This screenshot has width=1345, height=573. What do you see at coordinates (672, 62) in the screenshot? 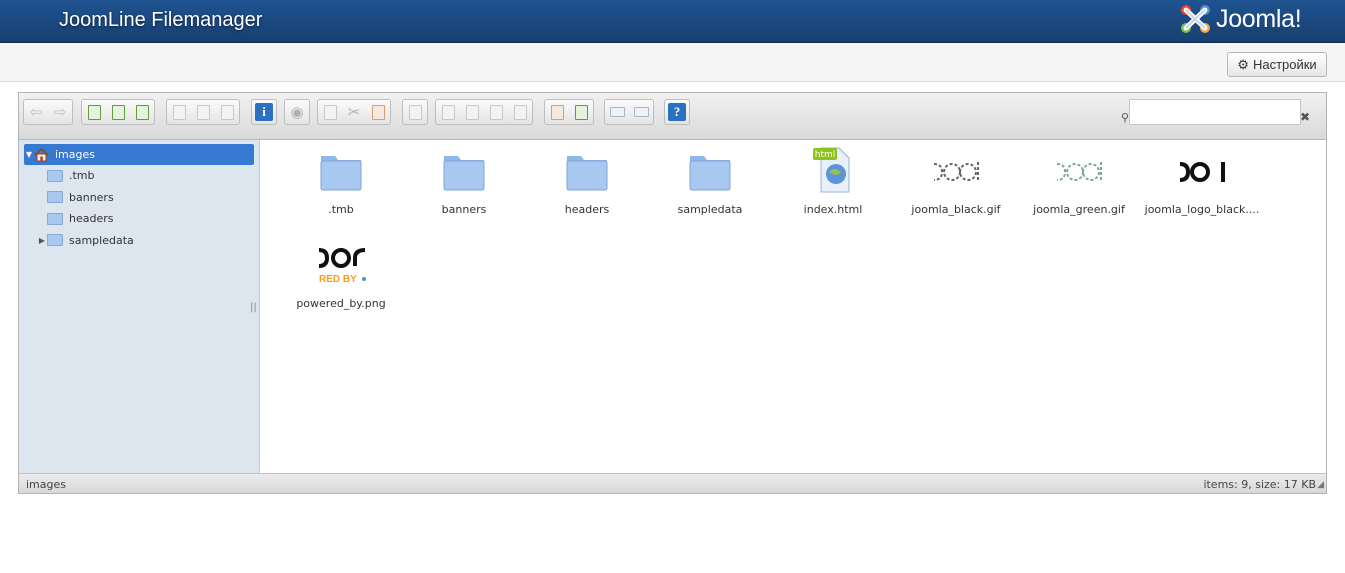
I see `sub-toolbar: ⚙ Настройки` at bounding box center [672, 62].